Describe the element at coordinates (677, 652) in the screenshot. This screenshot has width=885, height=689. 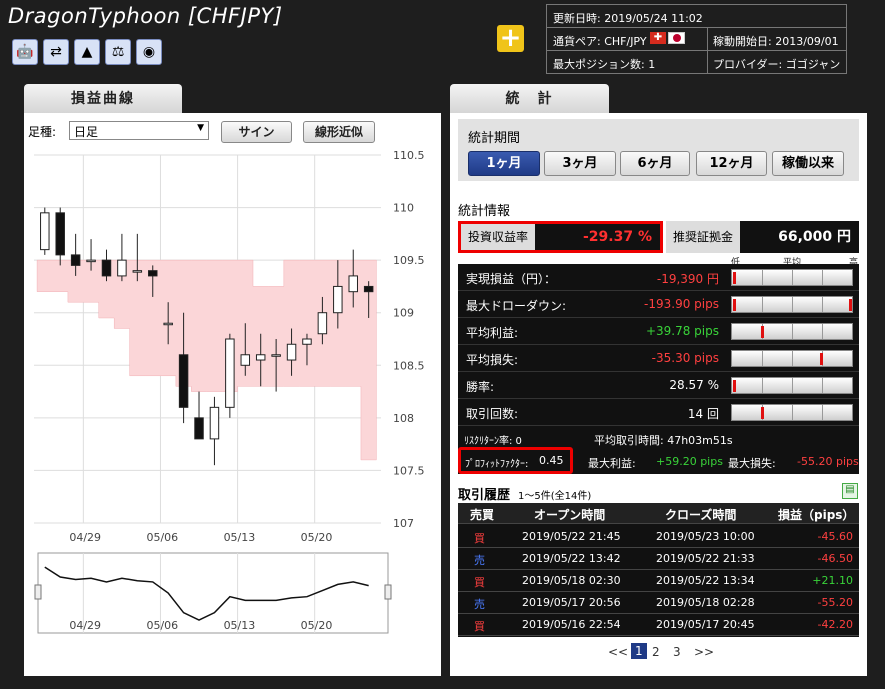
I see `pager-page-3: 3` at that location.